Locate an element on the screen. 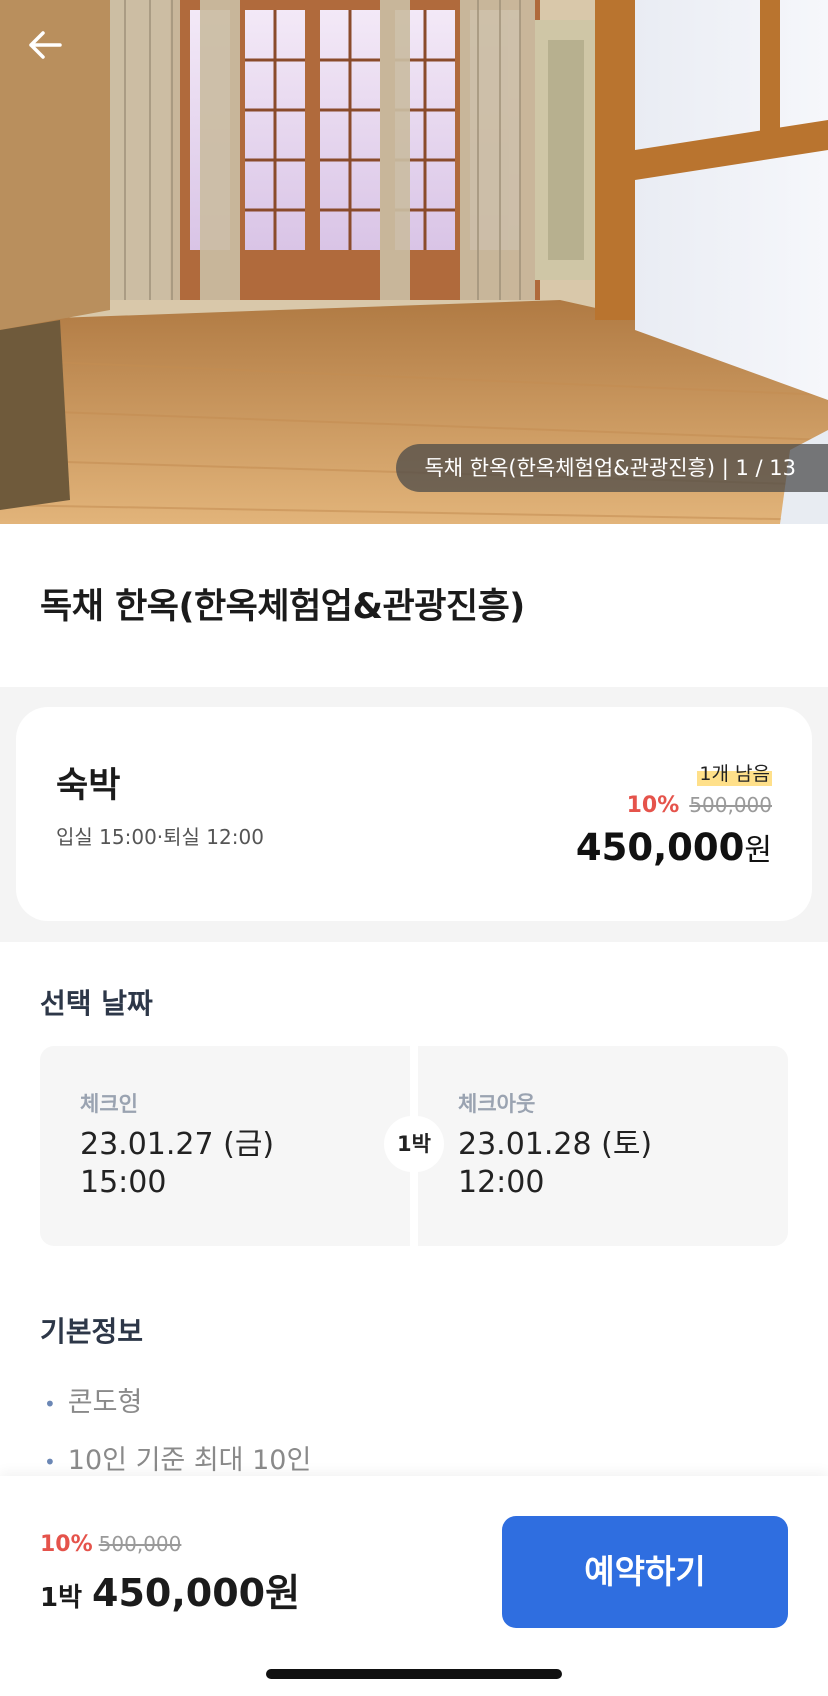 The image size is (828, 1696). arrow-left-icon is located at coordinates (45, 45).